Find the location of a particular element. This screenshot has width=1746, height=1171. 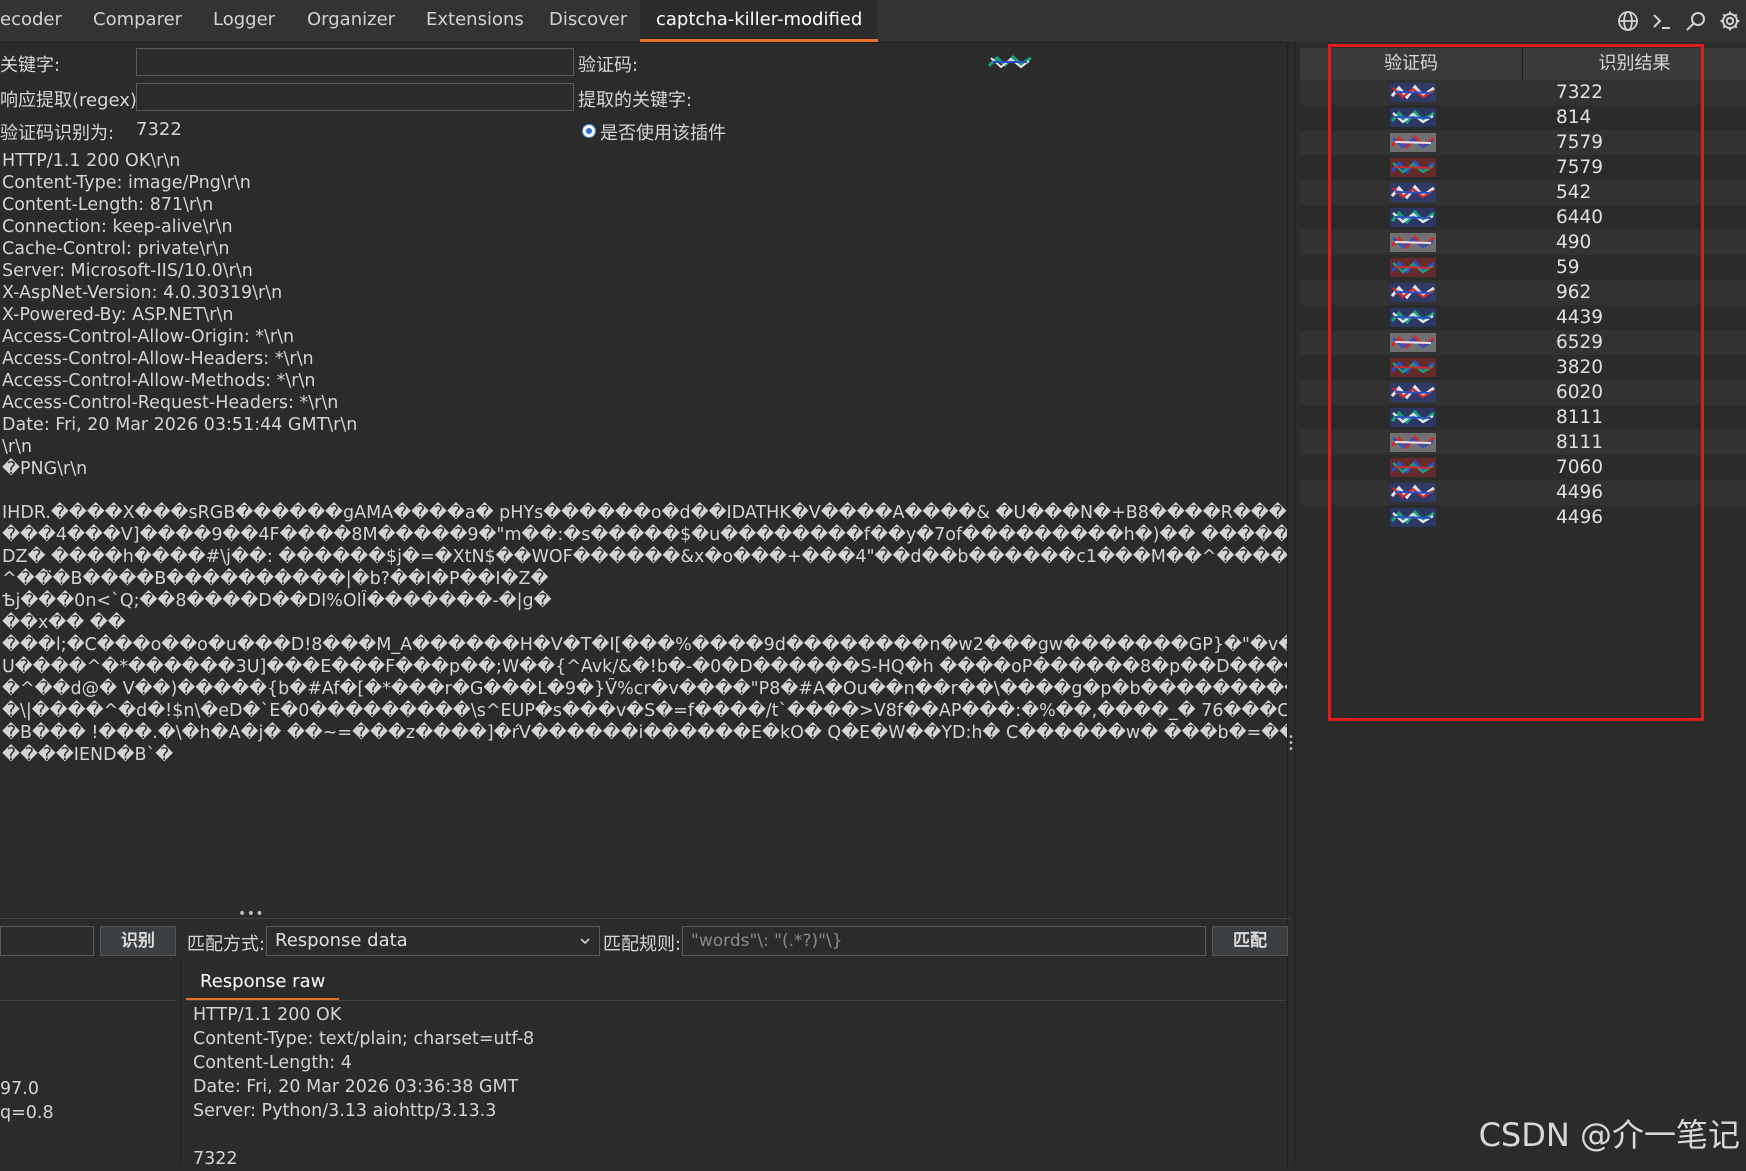

use-plugin-radio is located at coordinates (589, 131).